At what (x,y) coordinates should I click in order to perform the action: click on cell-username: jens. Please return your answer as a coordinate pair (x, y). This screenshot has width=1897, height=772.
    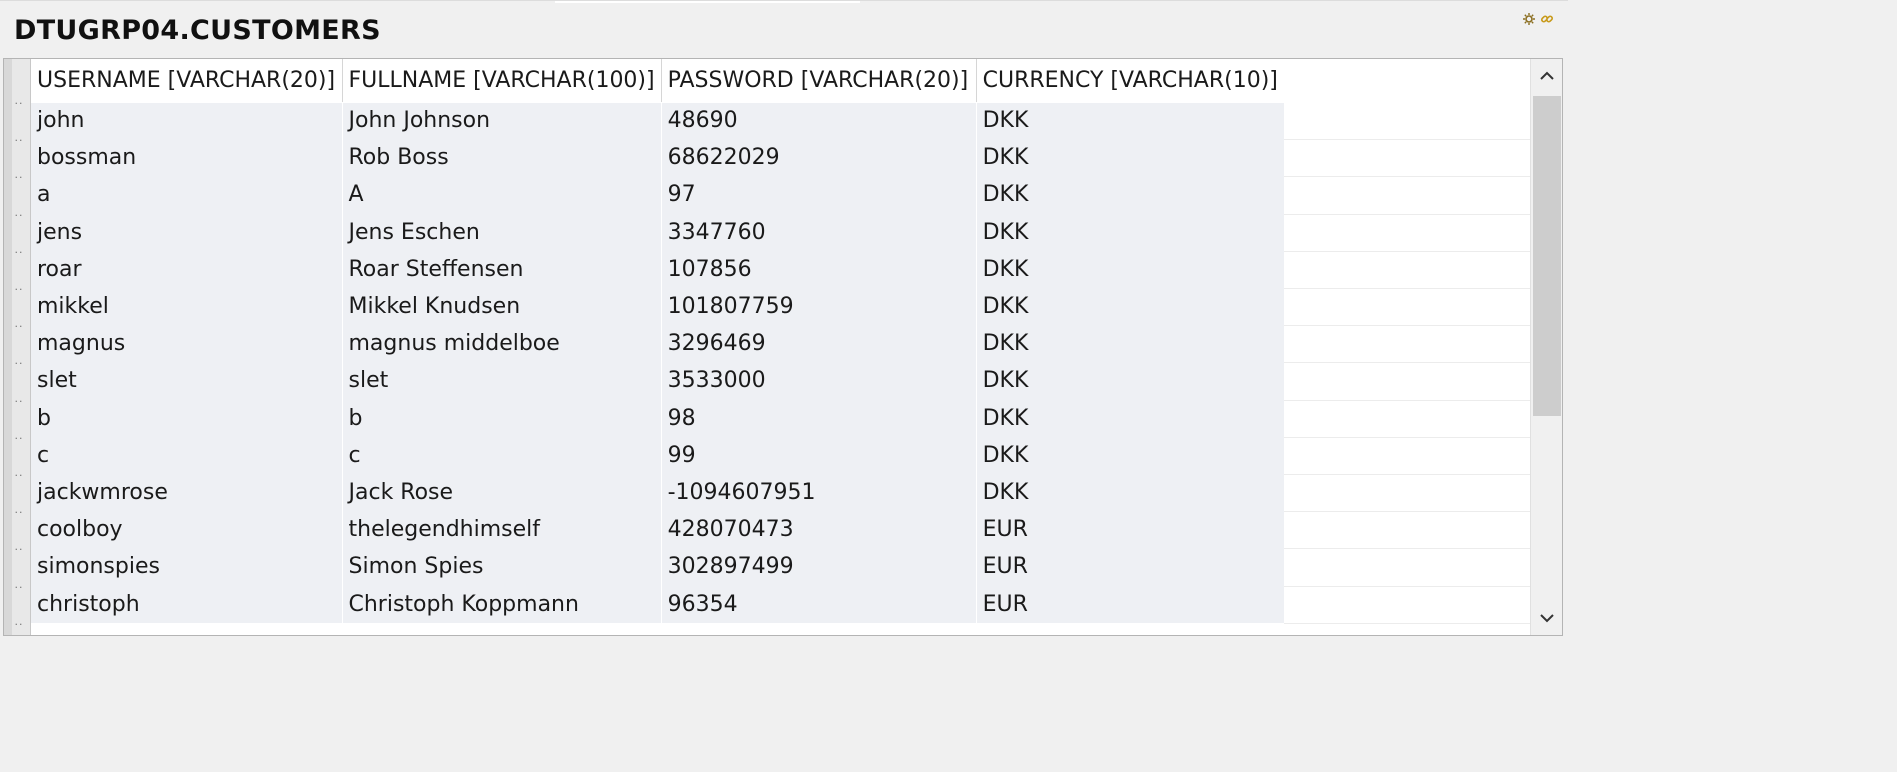
    Looking at the image, I should click on (187, 232).